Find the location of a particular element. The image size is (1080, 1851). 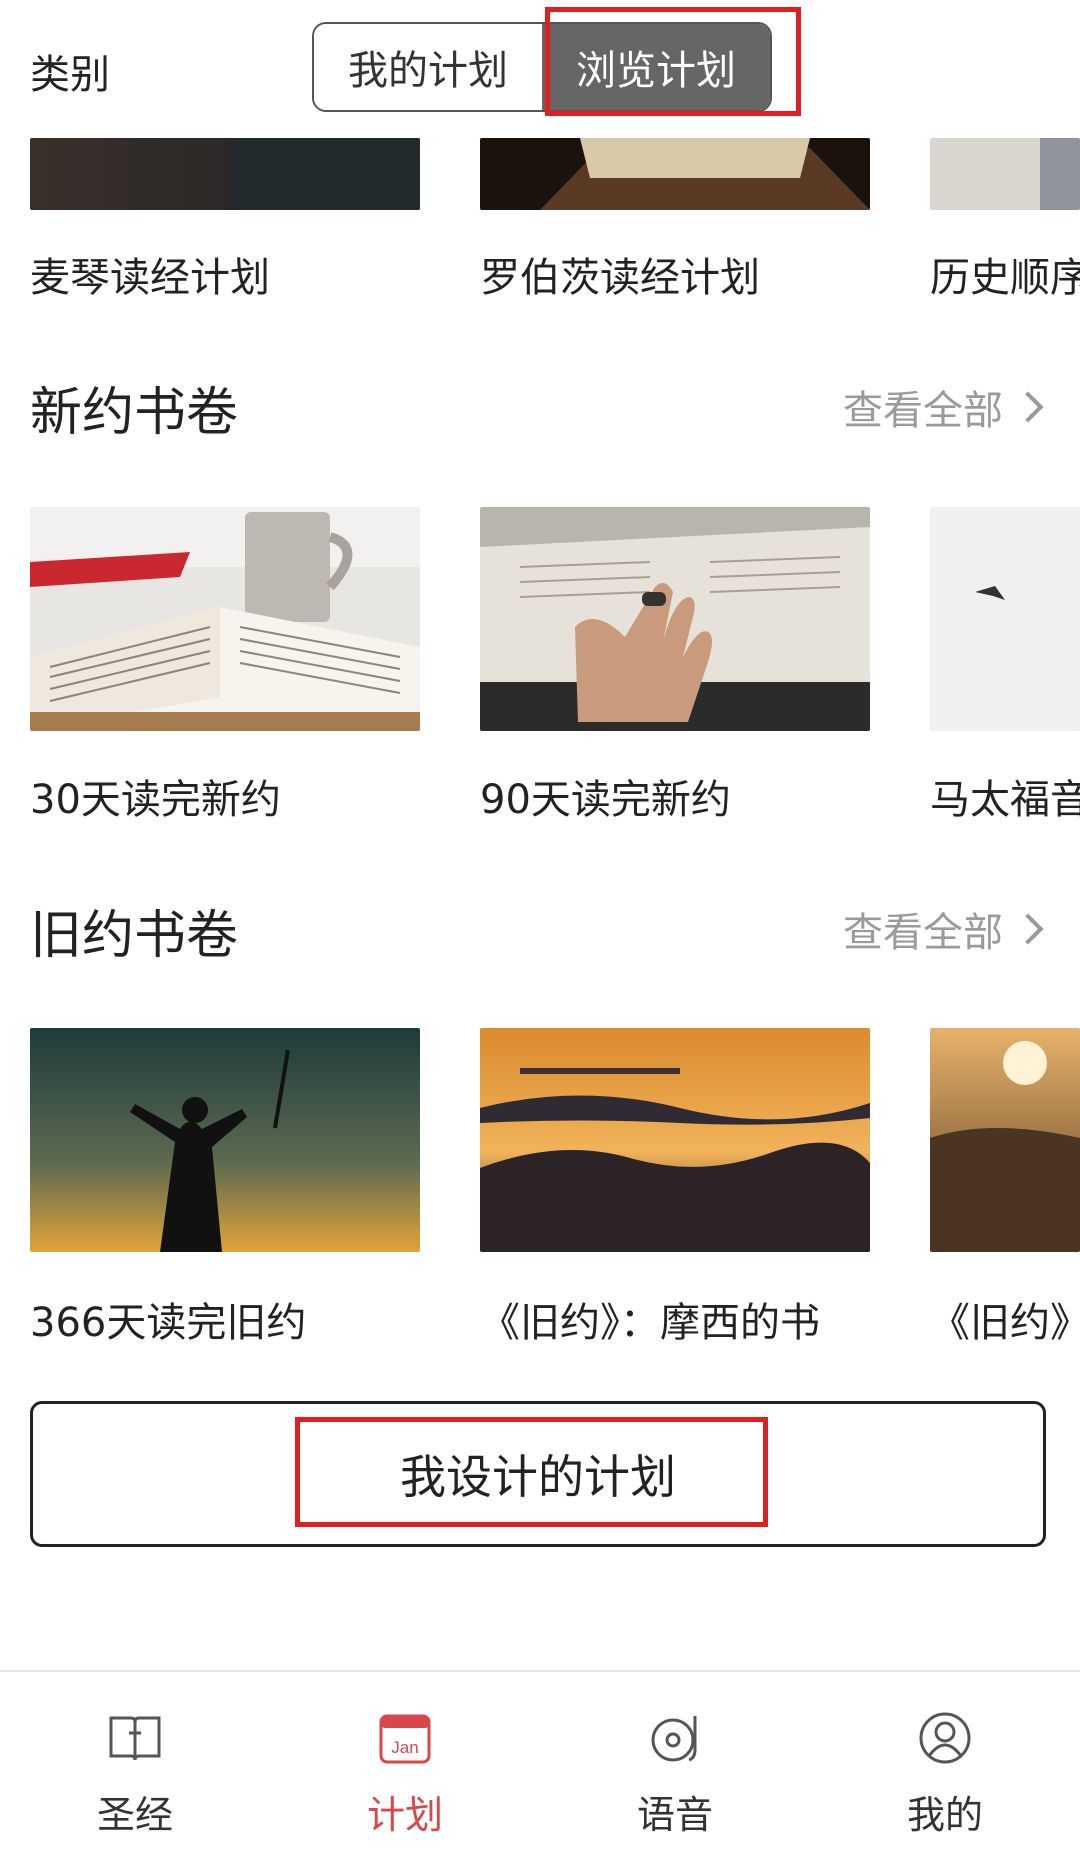

see-all-new-testament: 查看全部 is located at coordinates (943, 407).